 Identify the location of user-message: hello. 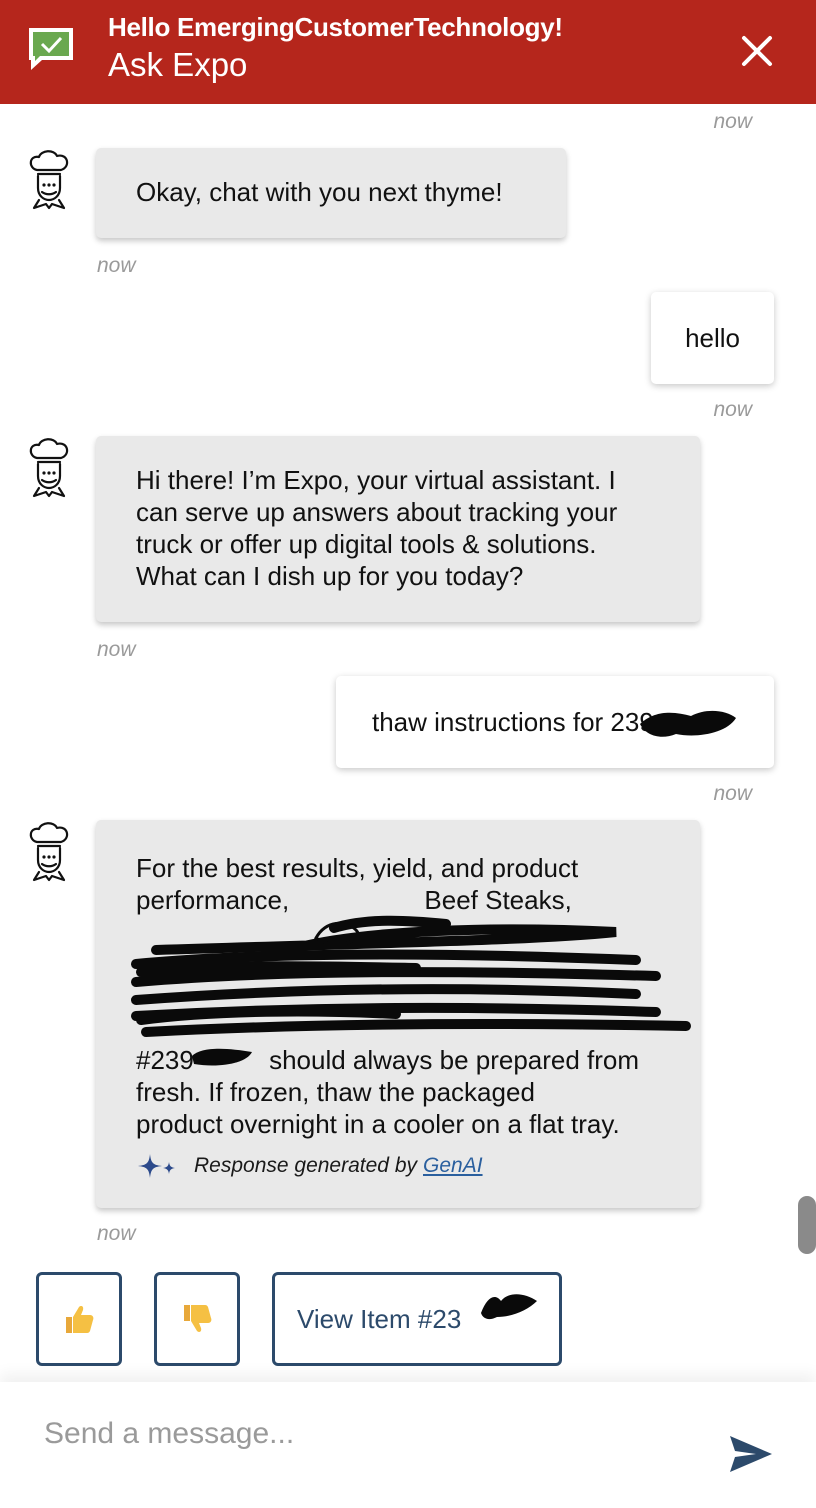
(712, 338).